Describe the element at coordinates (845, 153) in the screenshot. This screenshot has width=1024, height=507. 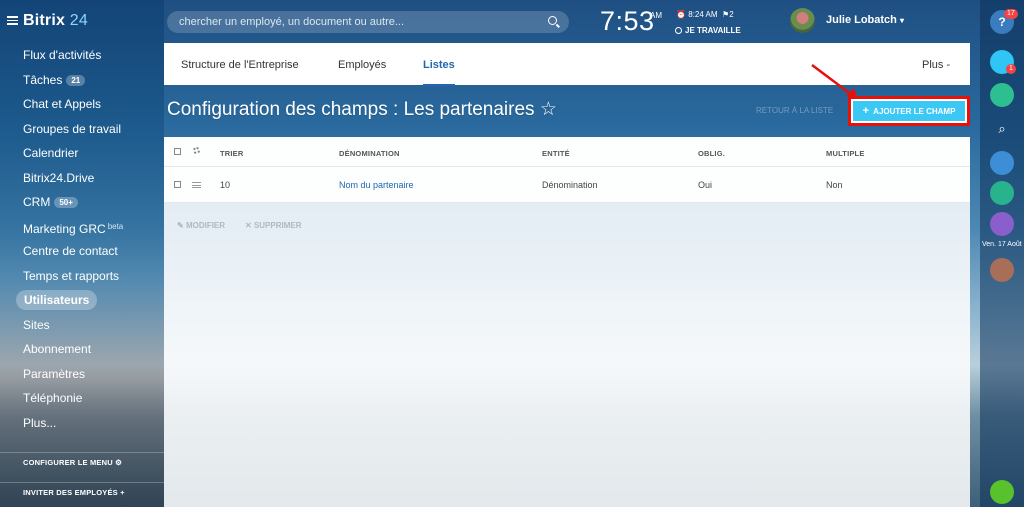
I see `column-header-multiple: MULTIPLE` at that location.